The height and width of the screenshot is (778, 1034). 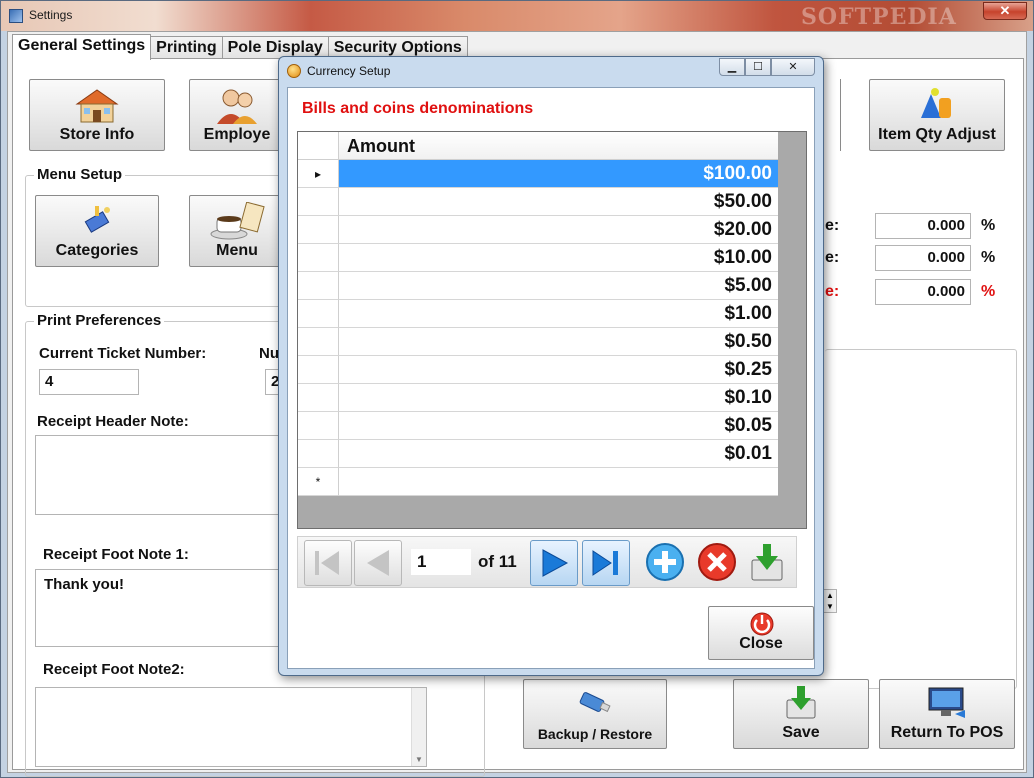 I want to click on foot-note1-label: Receipt Foot Note 1:, so click(x=116, y=554).